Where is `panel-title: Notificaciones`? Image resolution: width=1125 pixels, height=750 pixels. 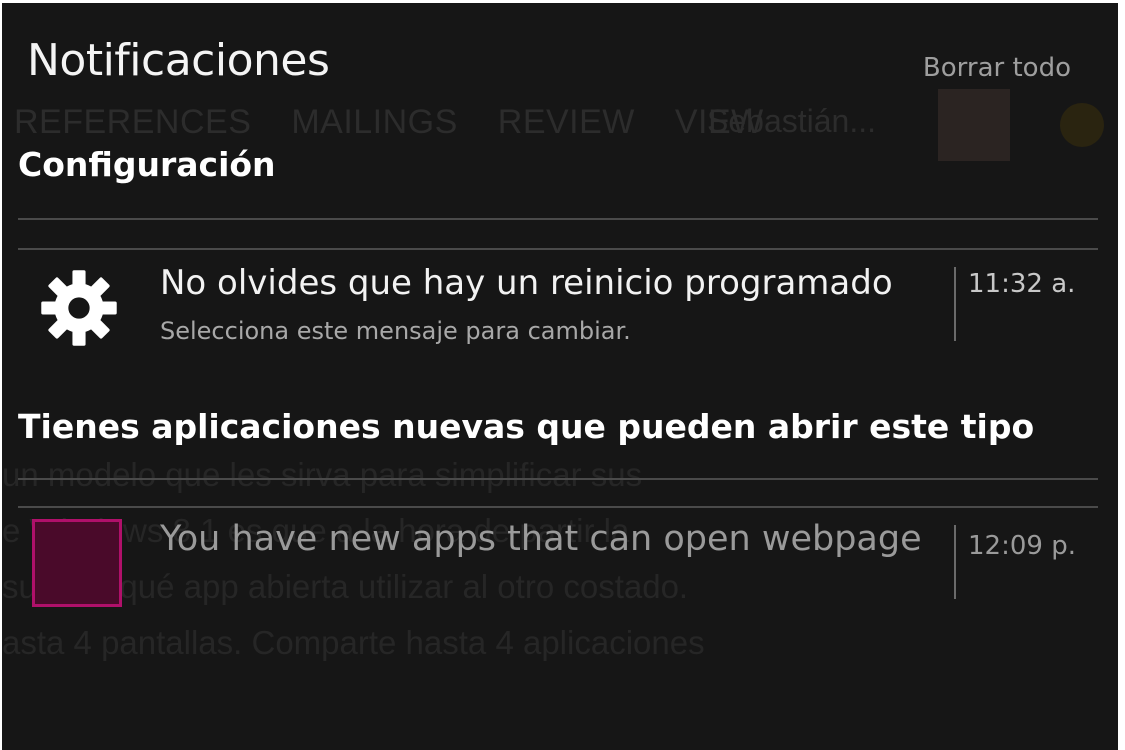 panel-title: Notificaciones is located at coordinates (178, 60).